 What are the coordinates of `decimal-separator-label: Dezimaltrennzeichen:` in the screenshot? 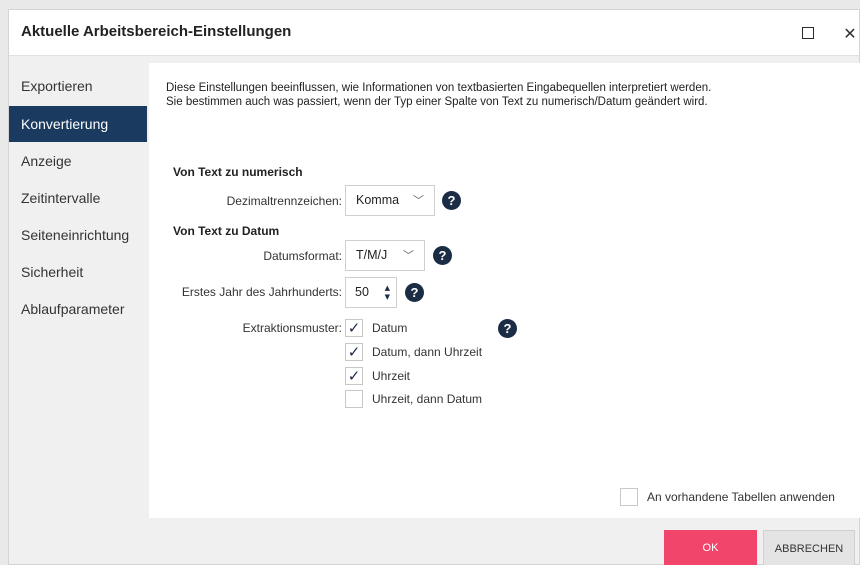 It's located at (284, 201).